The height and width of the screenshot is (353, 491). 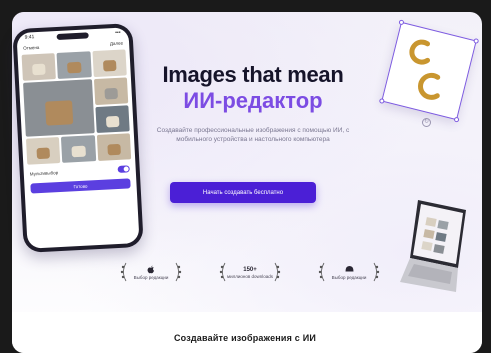 I want to click on photo-thumbnail-selected, so click(x=59, y=108).